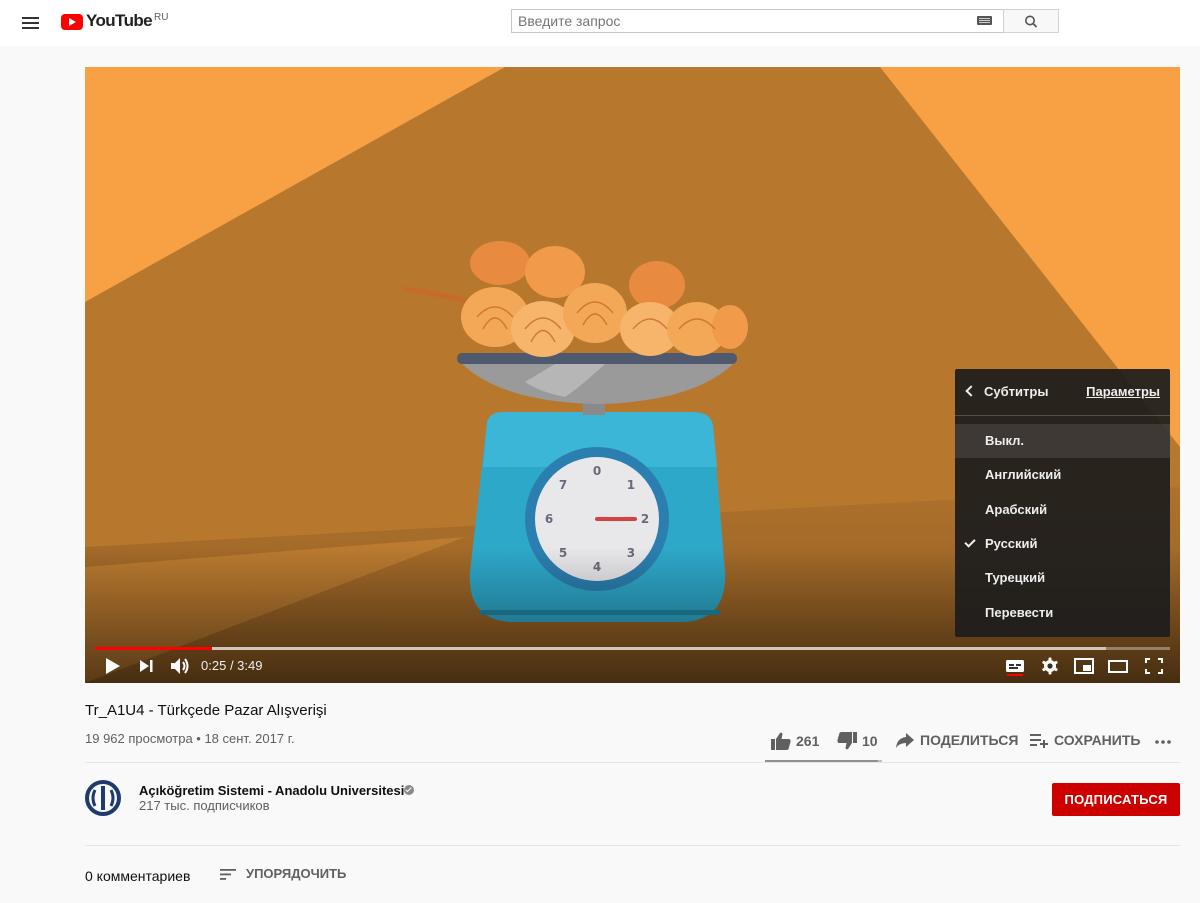 Image resolution: width=1200 pixels, height=903 pixels. What do you see at coordinates (1116, 799) in the screenshot?
I see `subscribe-button: ПОДПИСАТЬСЯ` at bounding box center [1116, 799].